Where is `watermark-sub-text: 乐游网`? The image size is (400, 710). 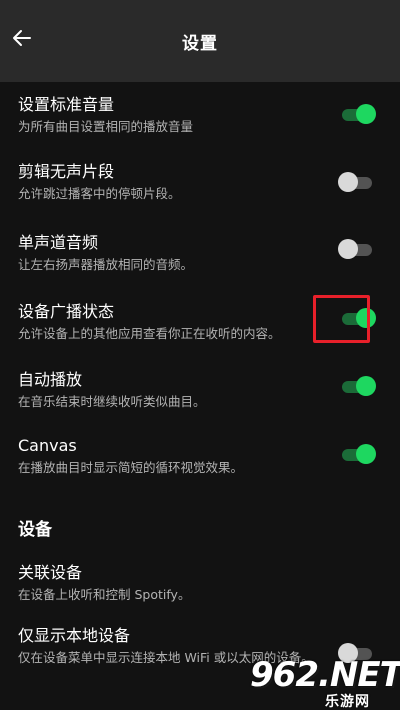 watermark-sub-text: 乐游网 is located at coordinates (347, 702).